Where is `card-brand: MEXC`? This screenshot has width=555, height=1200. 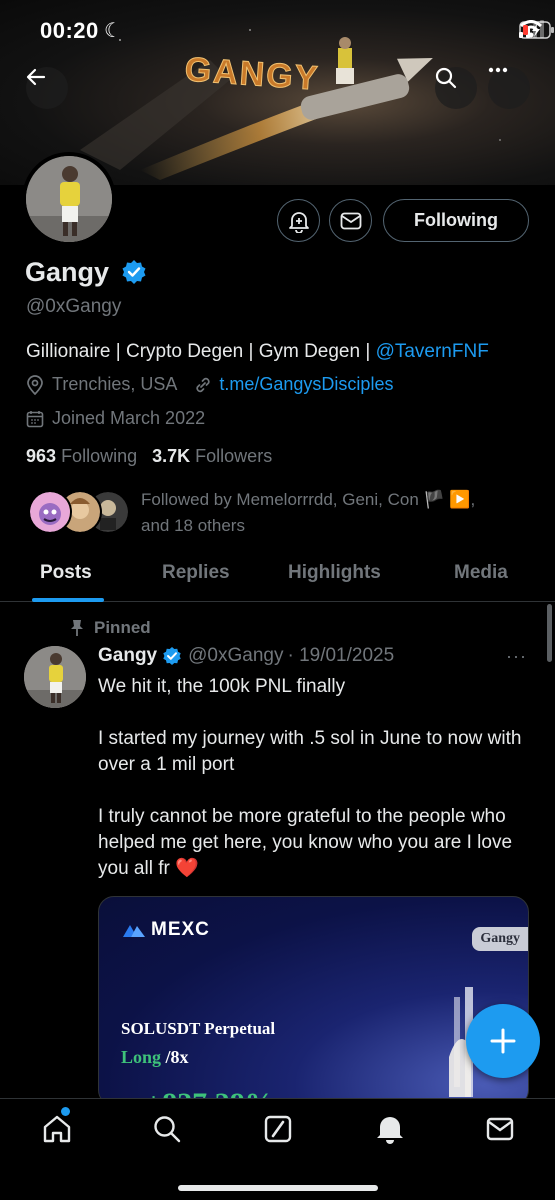 card-brand: MEXC is located at coordinates (166, 930).